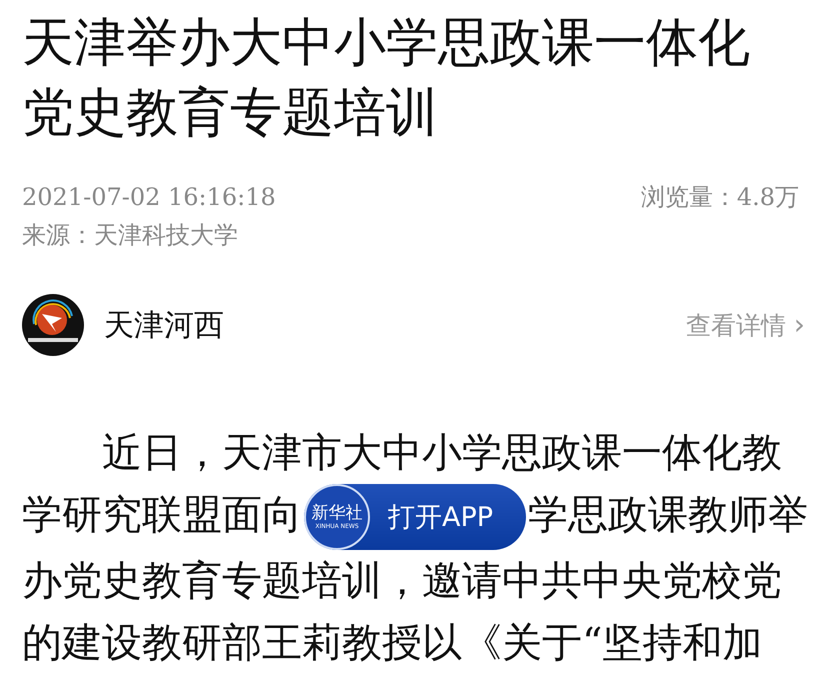 This screenshot has height=693, width=831. What do you see at coordinates (164, 325) in the screenshot?
I see `author-name: 天津河西` at bounding box center [164, 325].